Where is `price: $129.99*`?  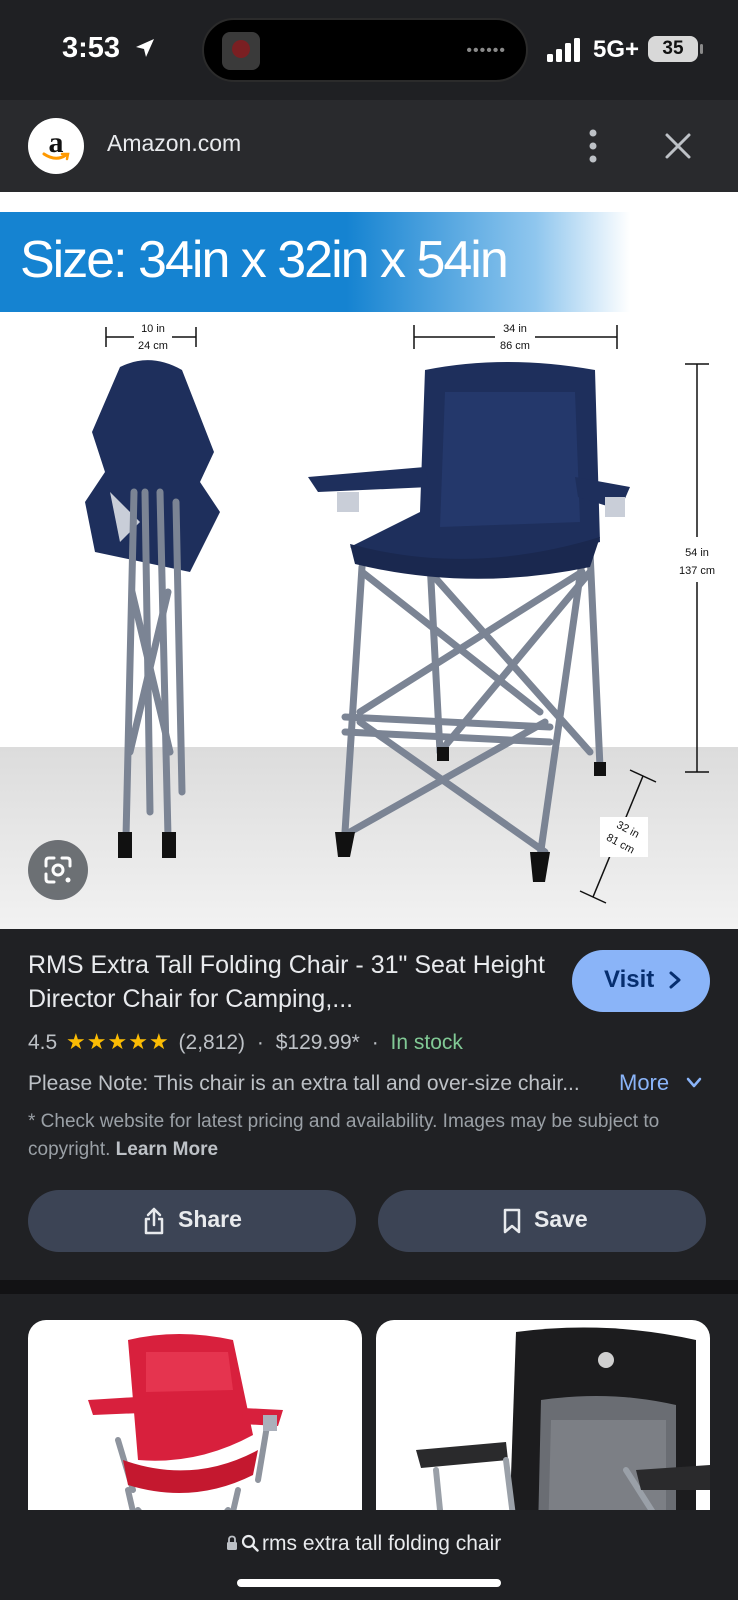
price: $129.99* is located at coordinates (317, 1042).